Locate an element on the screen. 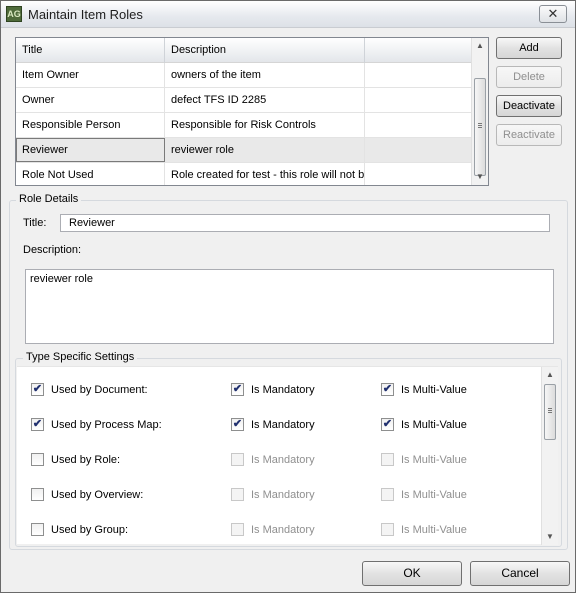  close-button: ✕ is located at coordinates (553, 14).